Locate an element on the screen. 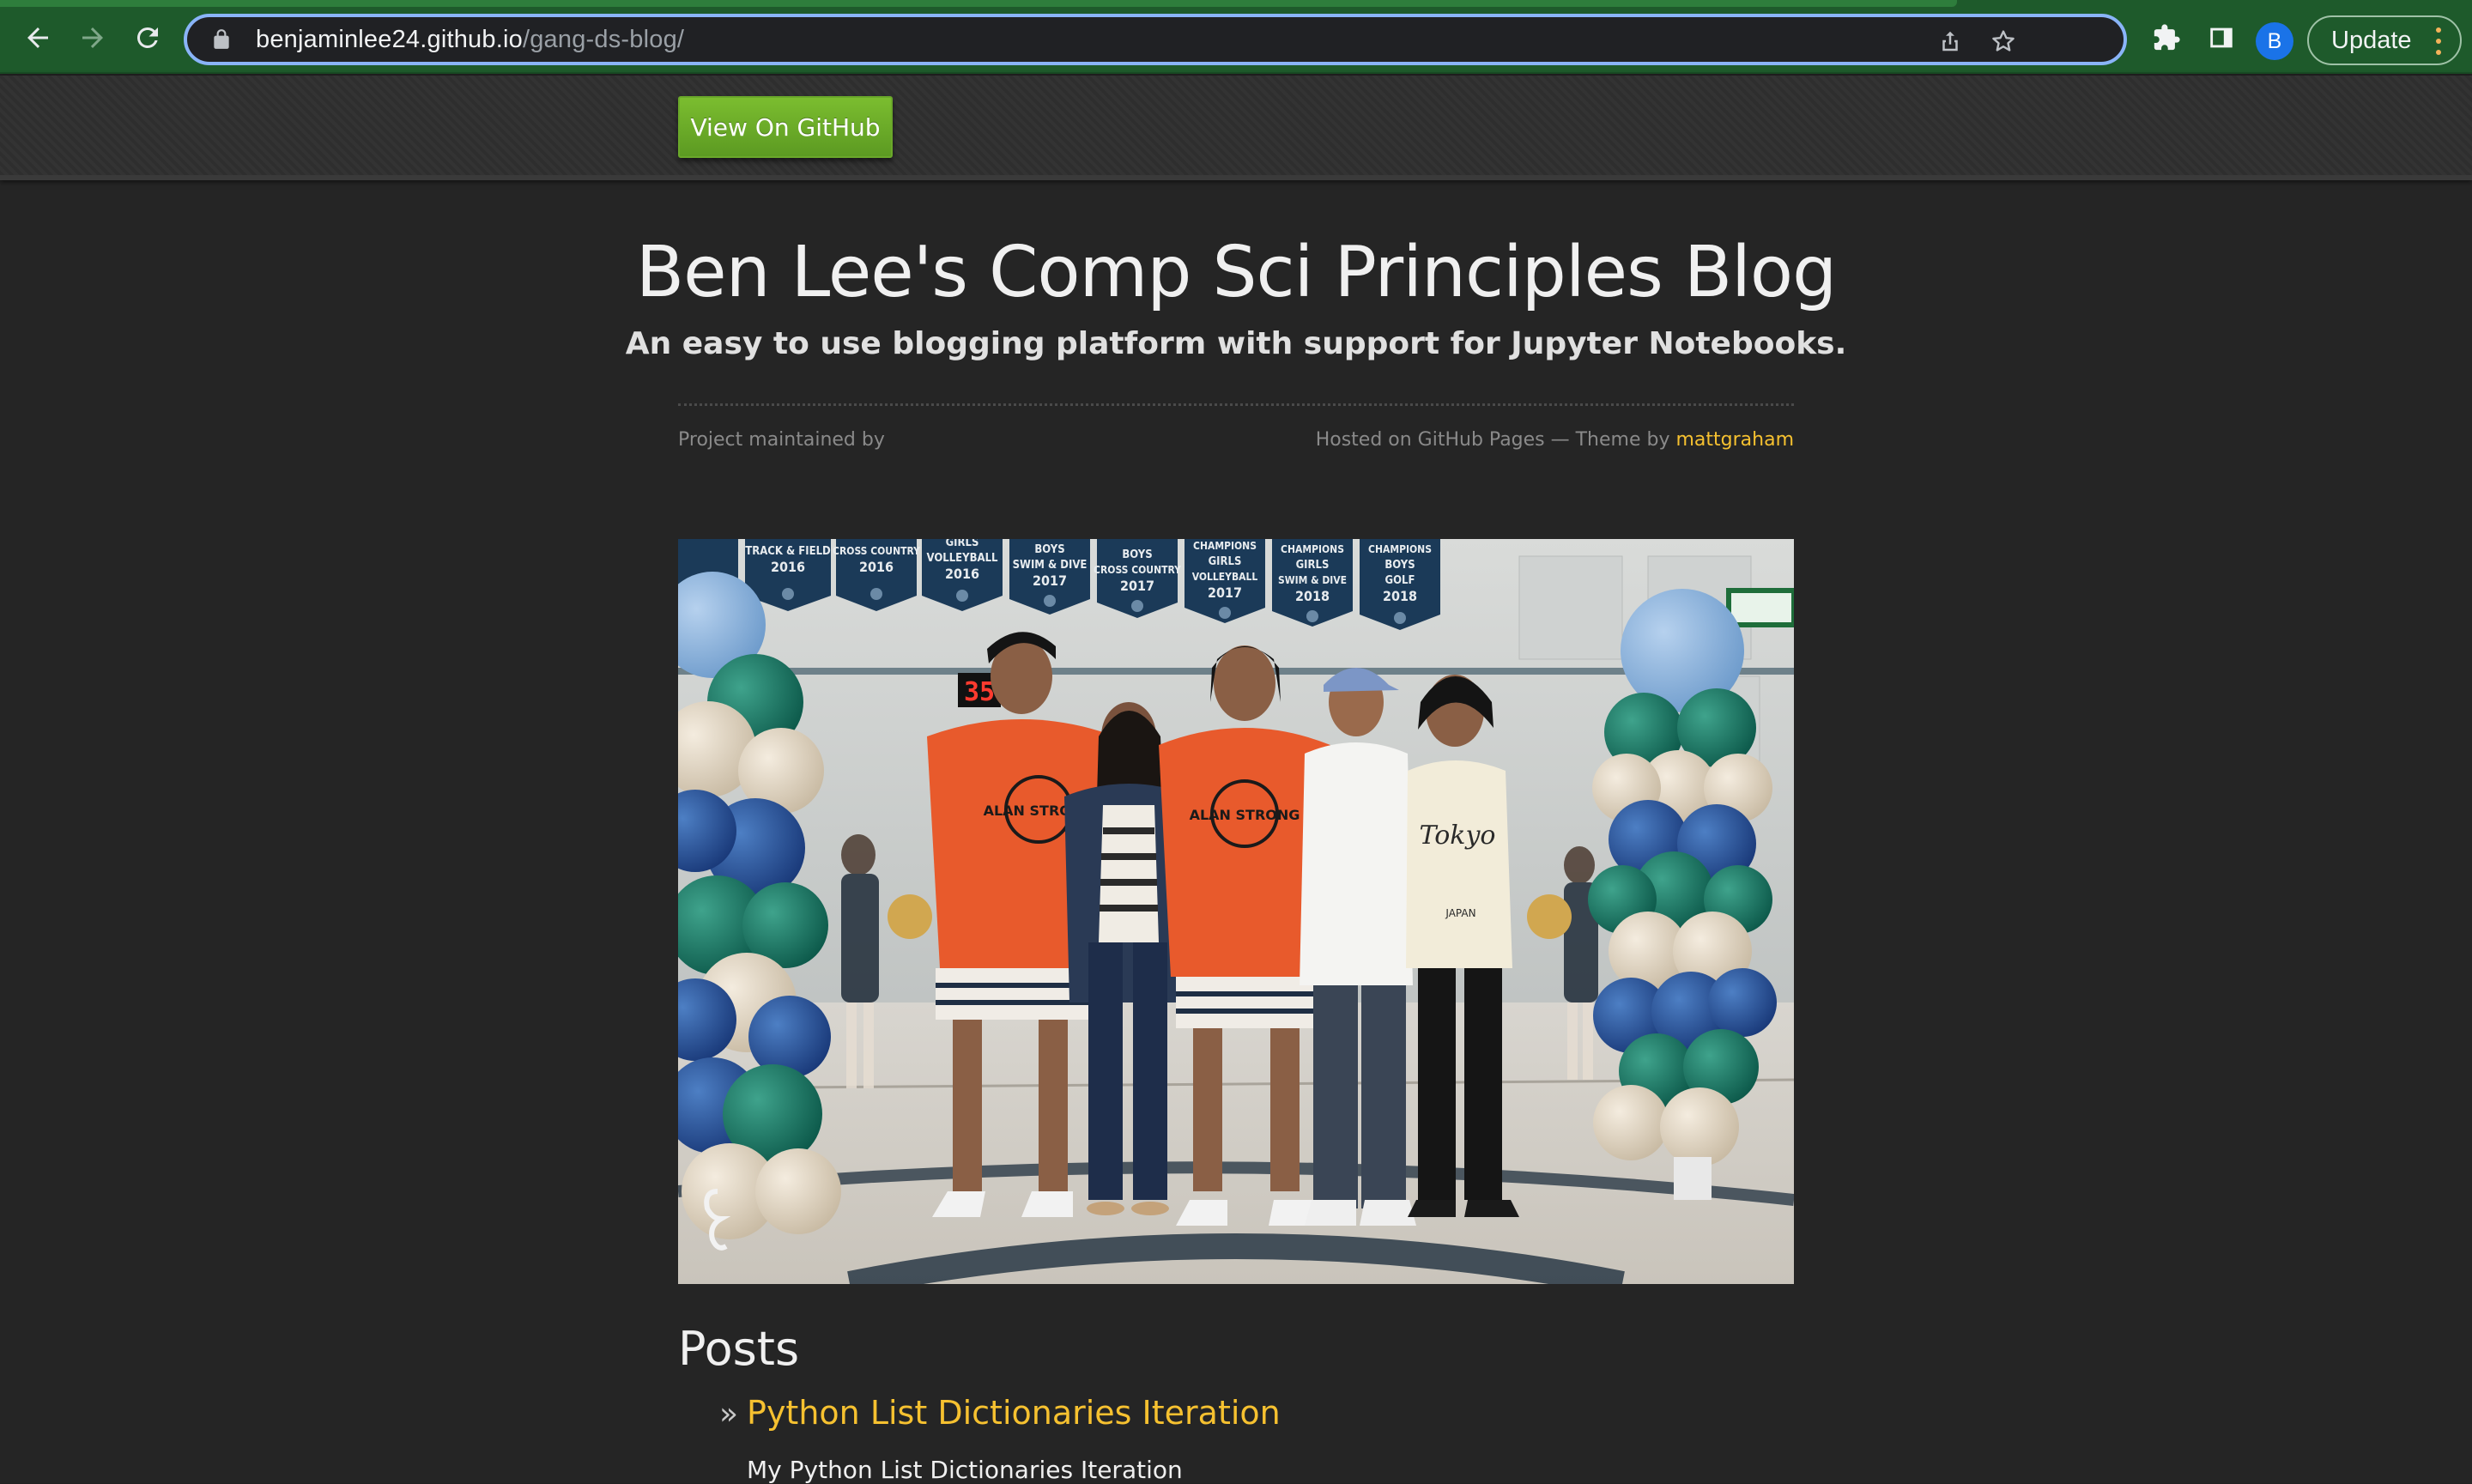  banner: CHAMPIONS BOYS GOLF 2018 is located at coordinates (1400, 584).